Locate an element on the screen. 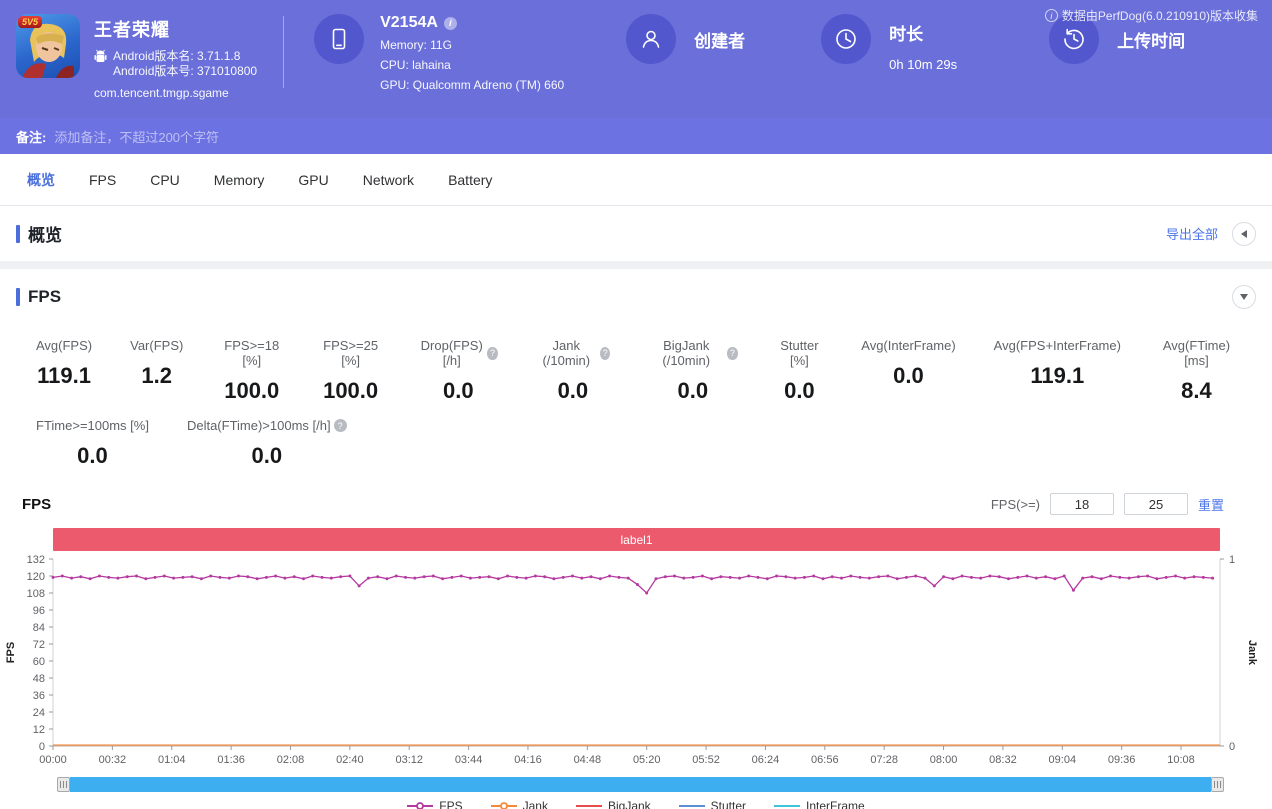  svg-text: 36 is located at coordinates (39, 696).